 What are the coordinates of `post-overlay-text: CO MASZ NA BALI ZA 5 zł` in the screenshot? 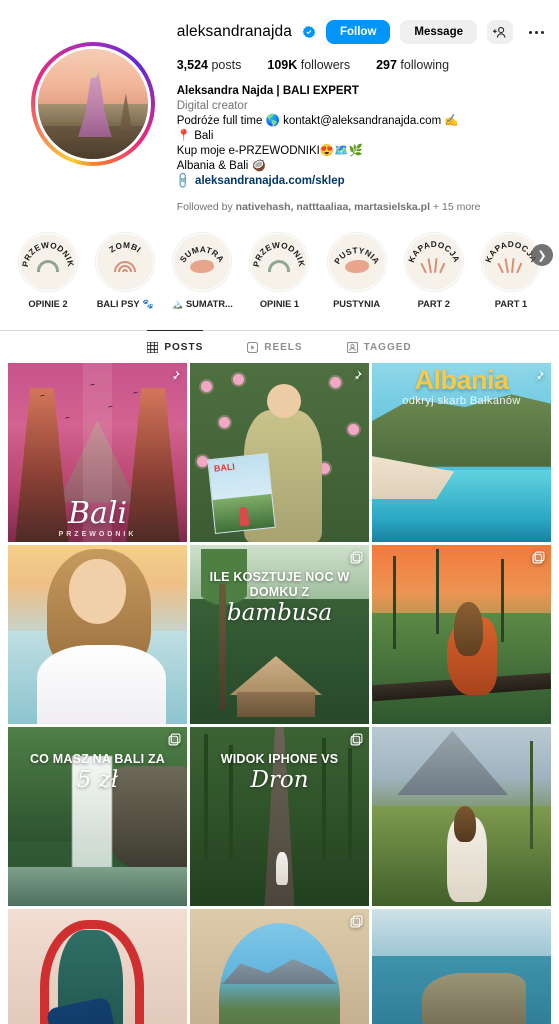 It's located at (97, 816).